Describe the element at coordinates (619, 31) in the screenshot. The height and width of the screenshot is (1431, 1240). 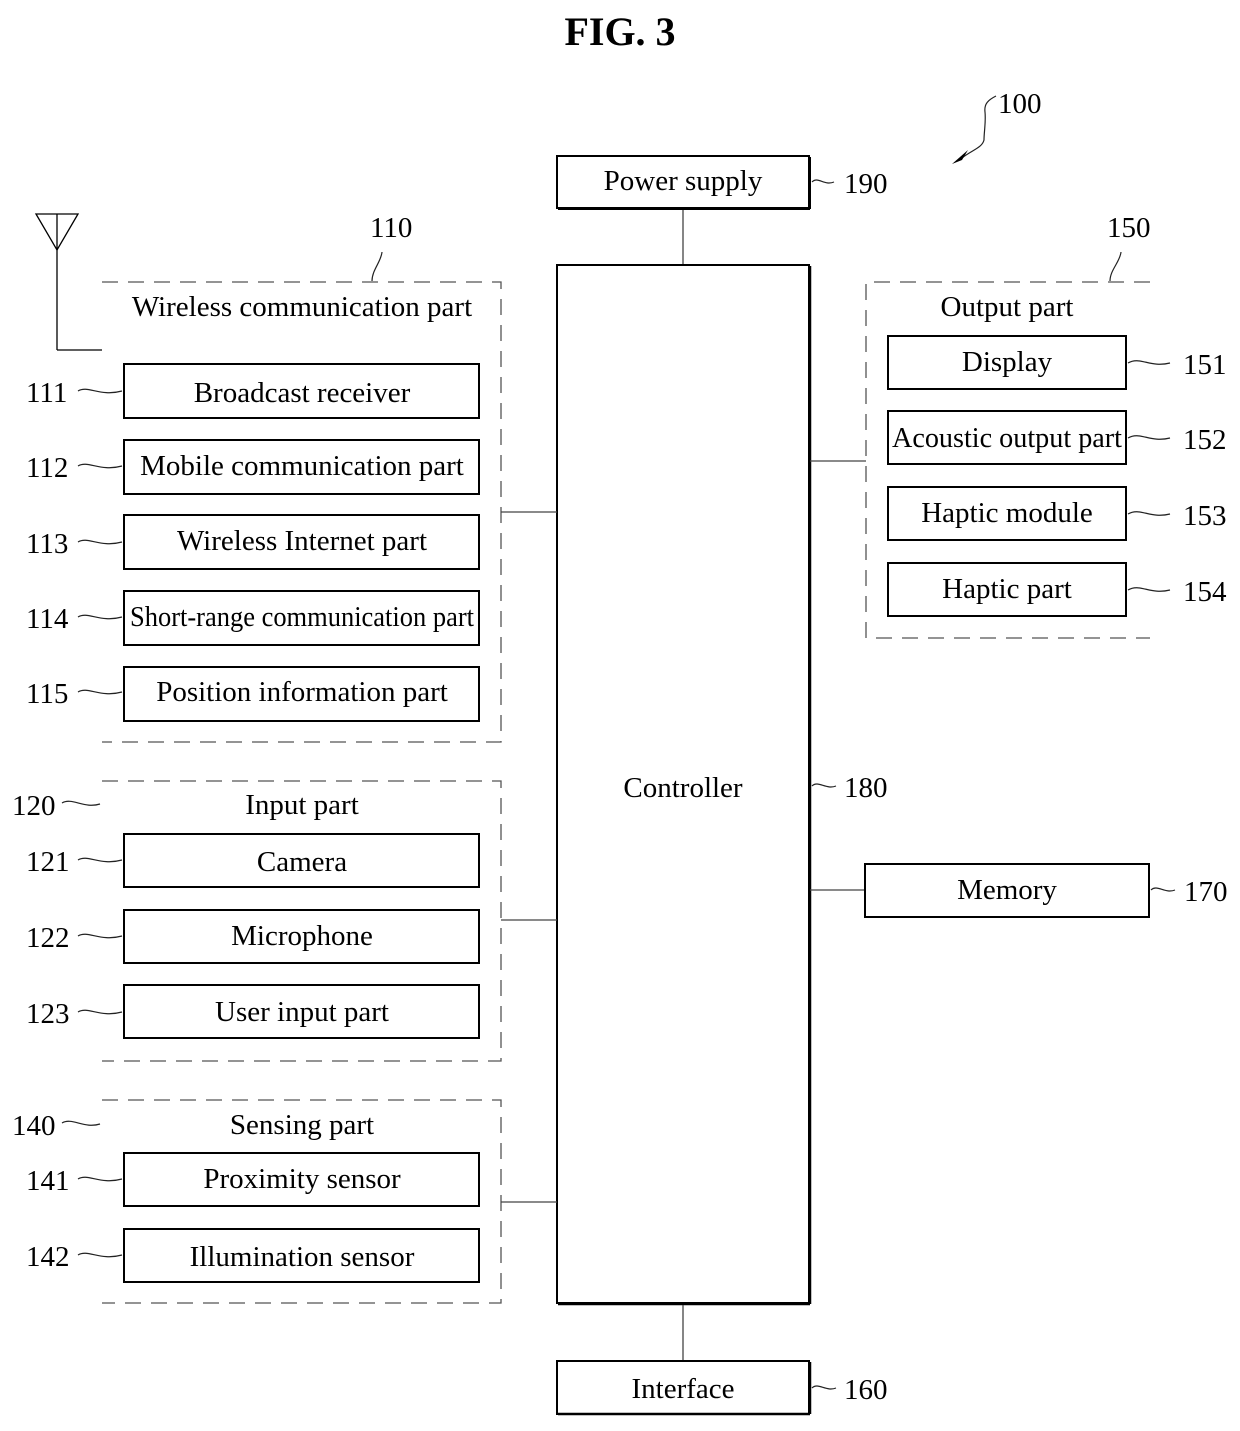
I see `figure-title: FIG. 3` at that location.